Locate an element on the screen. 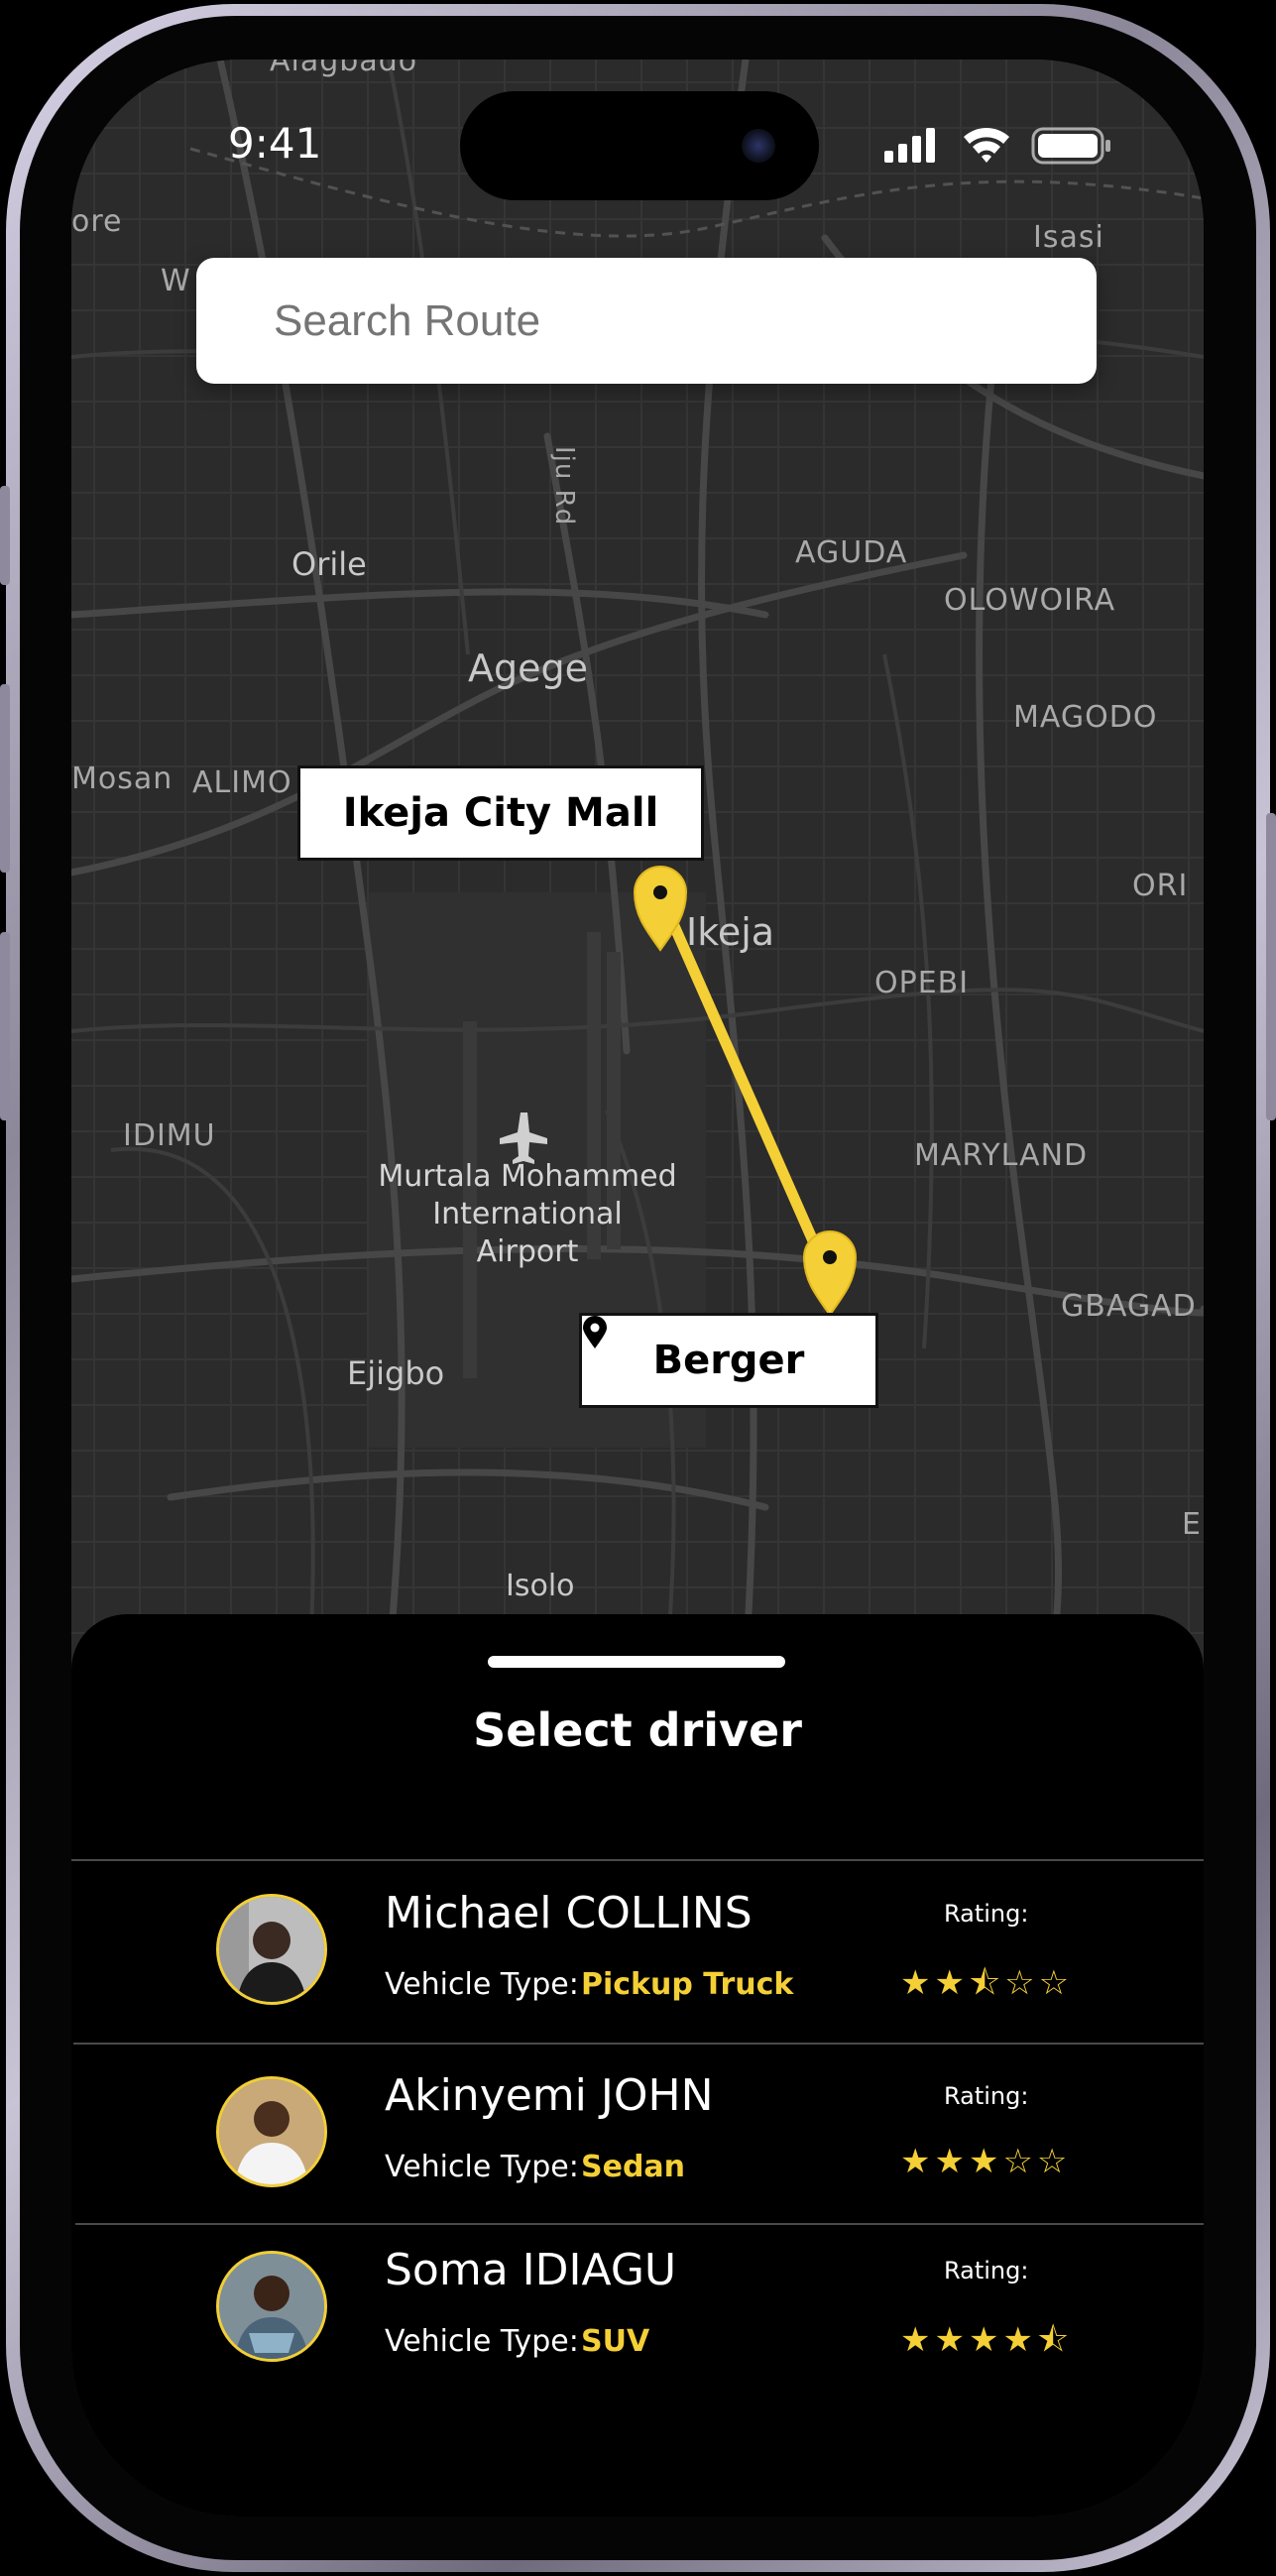 The height and width of the screenshot is (2576, 1276). origin-label: Ikeja City Mall is located at coordinates (500, 813).